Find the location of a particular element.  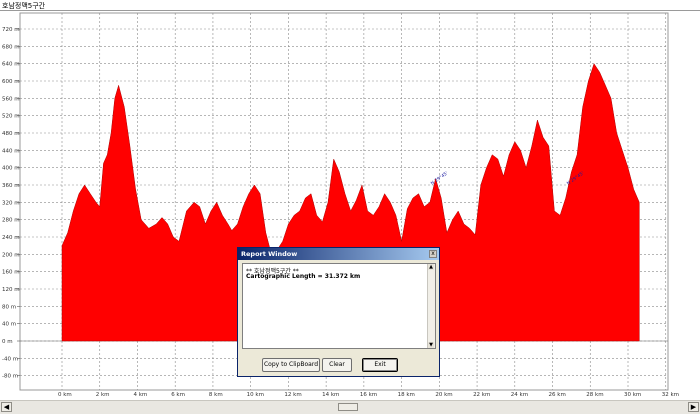

y-tick-label: 560 m is located at coordinates (11, 99).